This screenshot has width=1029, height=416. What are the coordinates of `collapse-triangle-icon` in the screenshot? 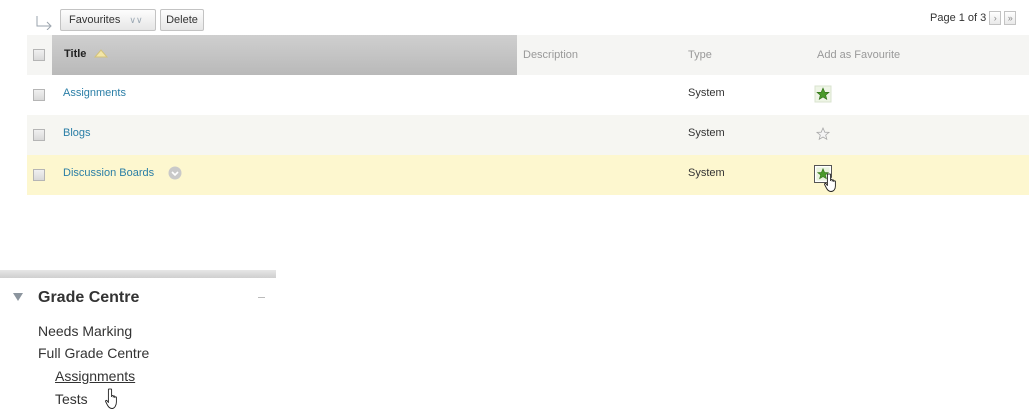 It's located at (18, 297).